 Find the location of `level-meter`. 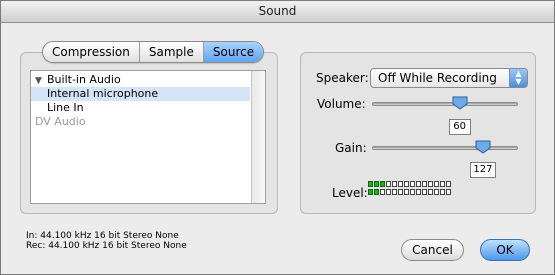

level-meter is located at coordinates (409, 188).